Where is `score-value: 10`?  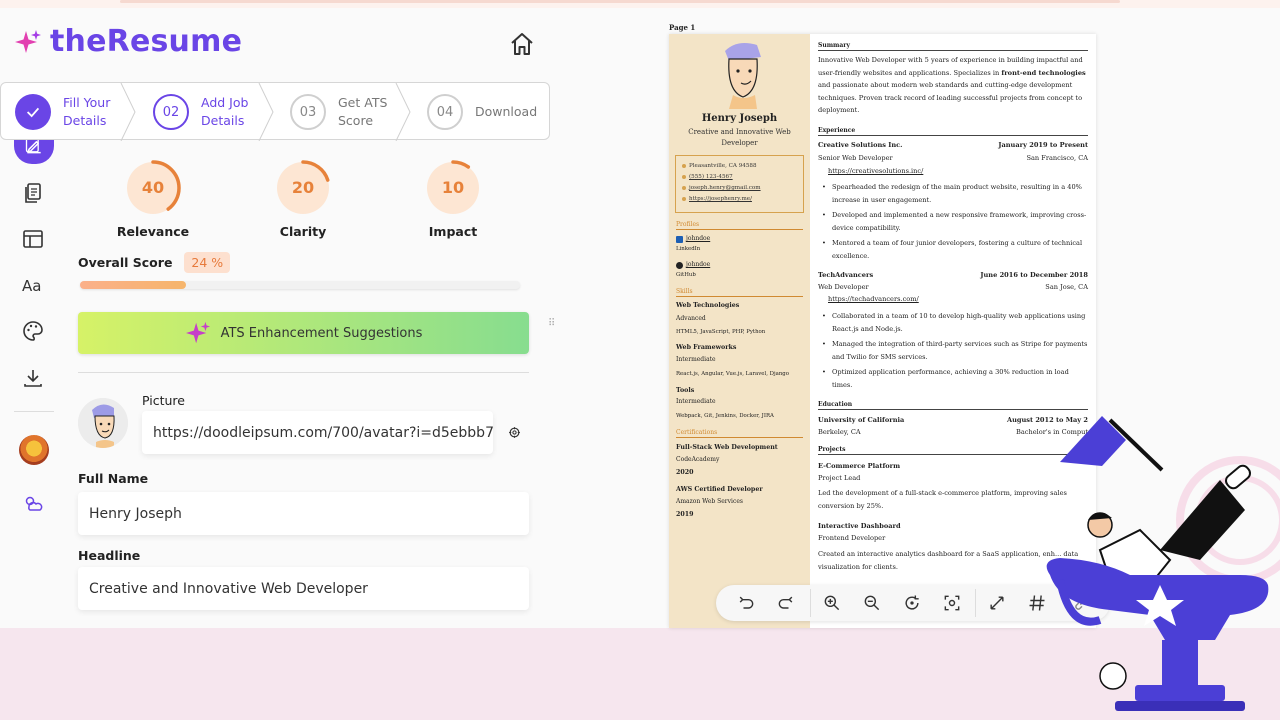
score-value: 10 is located at coordinates (453, 187).